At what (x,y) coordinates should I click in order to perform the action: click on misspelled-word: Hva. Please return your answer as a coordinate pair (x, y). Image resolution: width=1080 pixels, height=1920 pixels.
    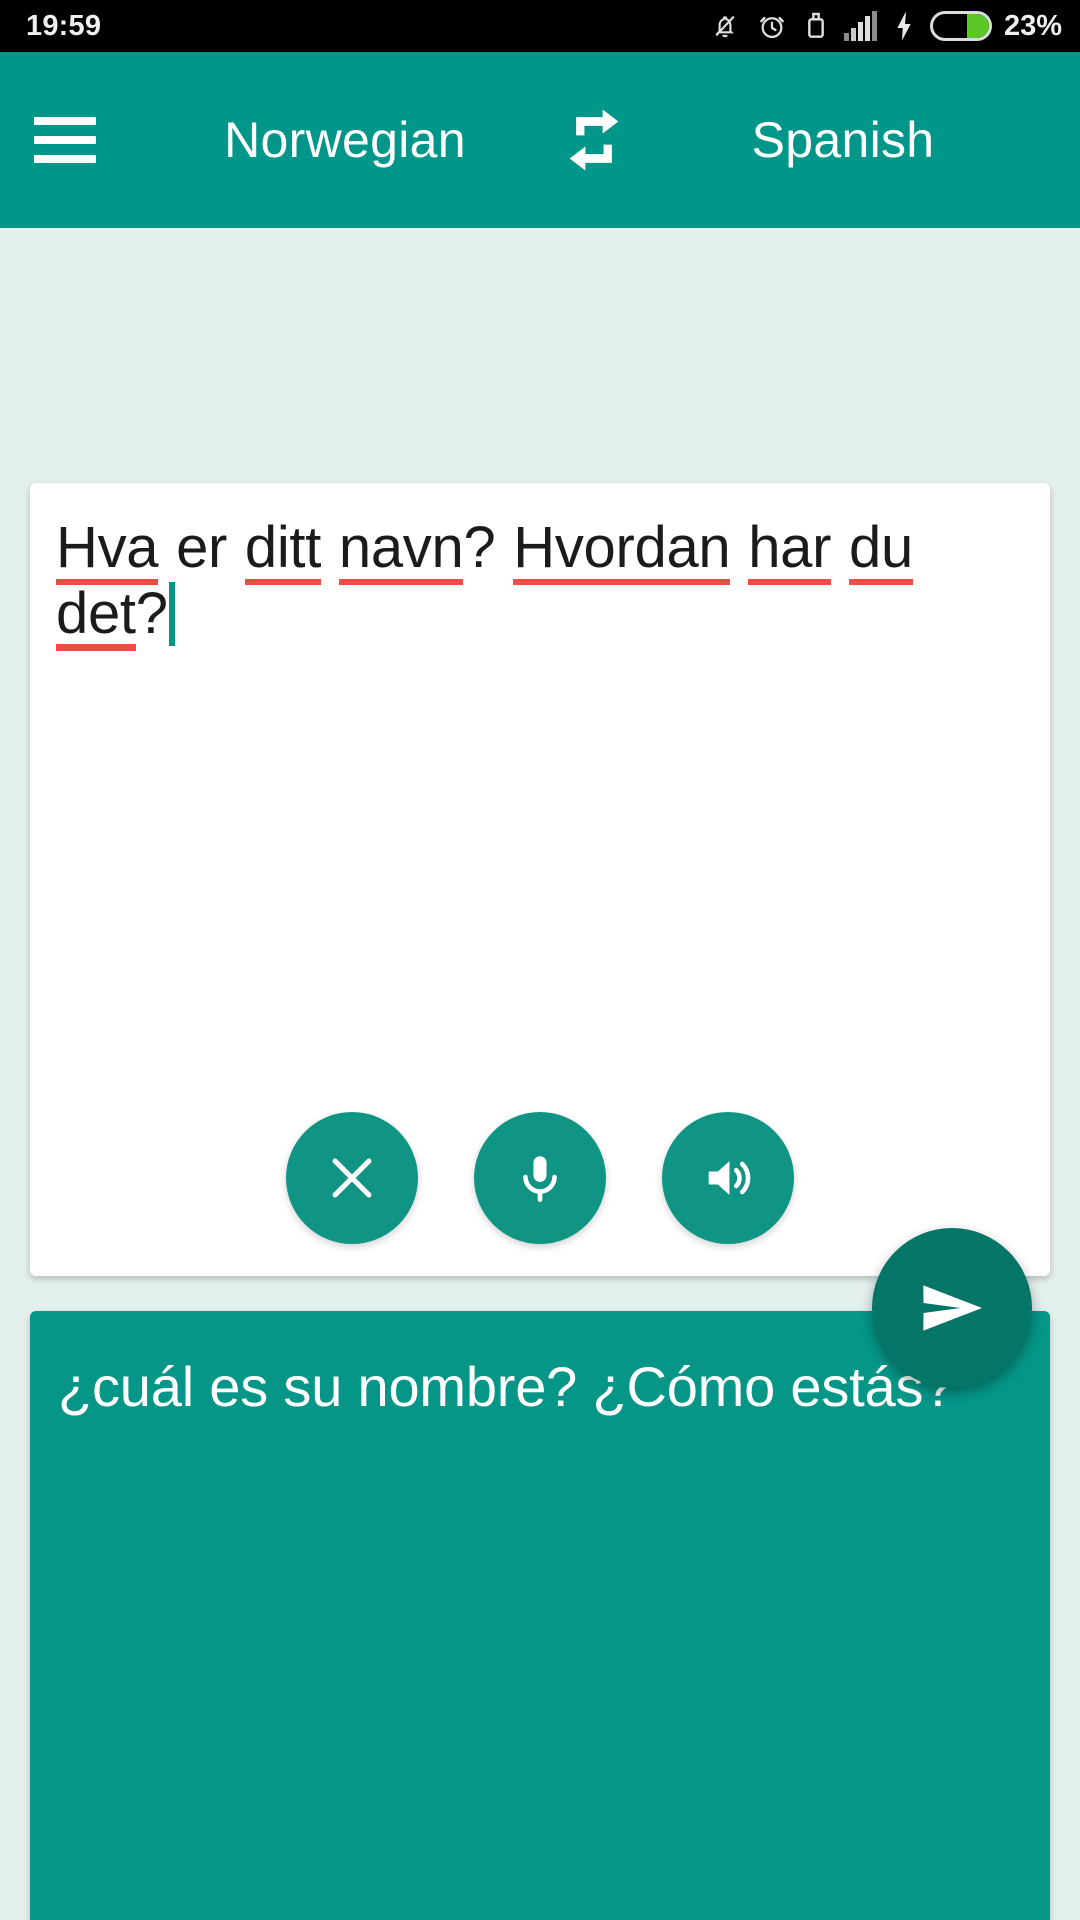
    Looking at the image, I should click on (107, 550).